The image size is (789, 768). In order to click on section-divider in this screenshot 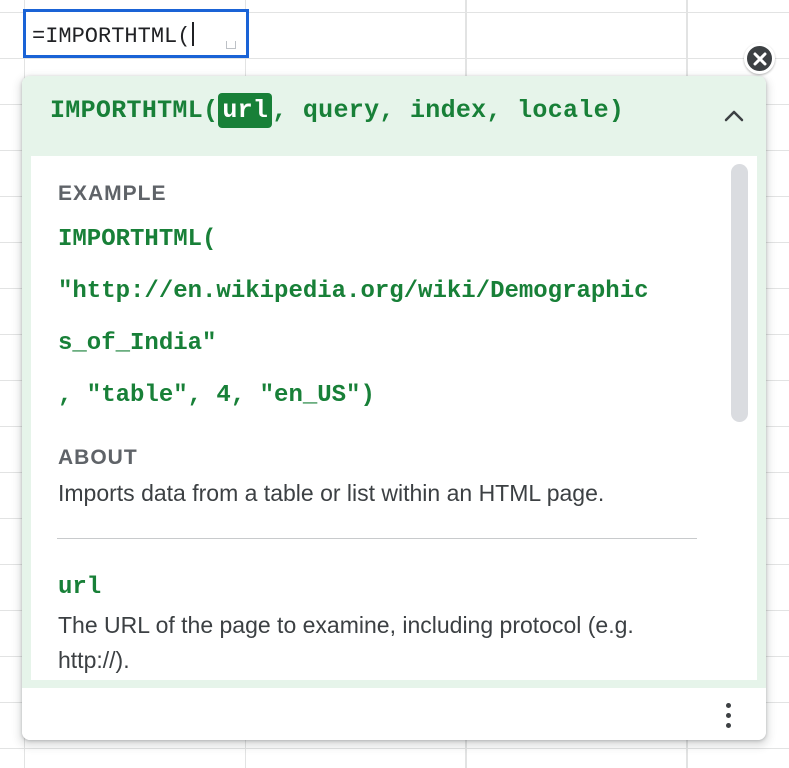, I will do `click(377, 538)`.